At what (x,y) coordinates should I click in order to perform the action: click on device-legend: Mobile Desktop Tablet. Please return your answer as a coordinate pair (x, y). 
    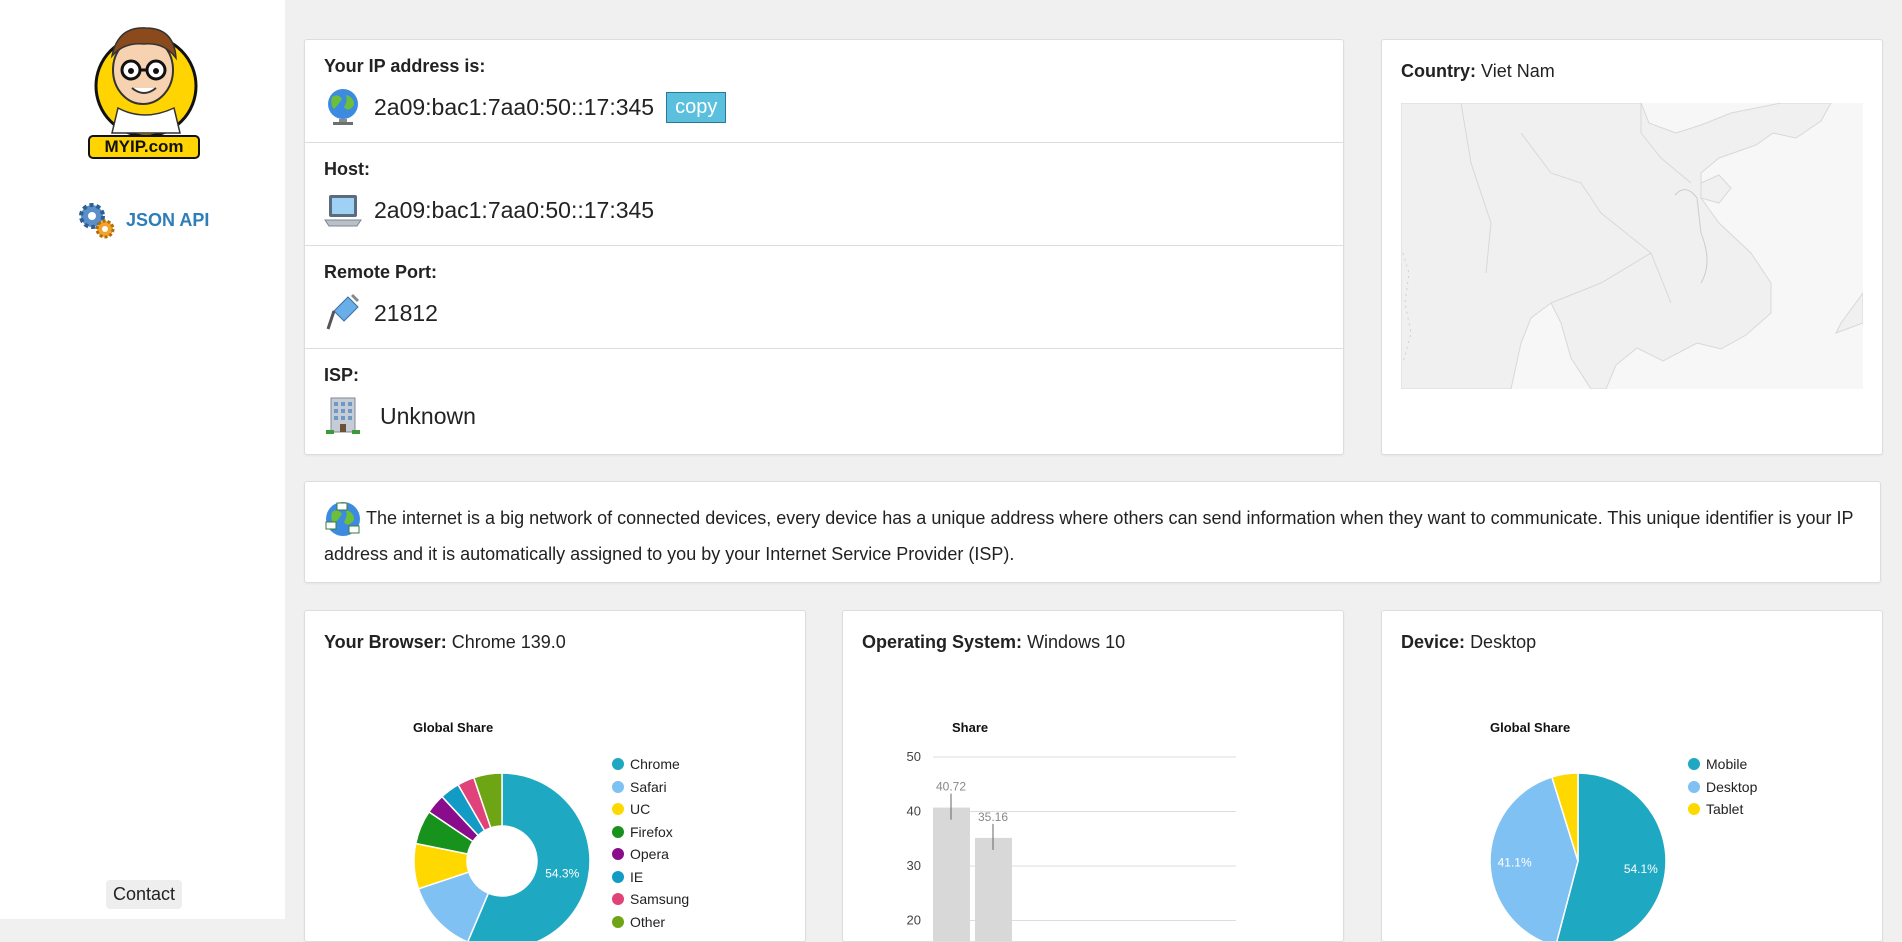
    Looking at the image, I should click on (1722, 787).